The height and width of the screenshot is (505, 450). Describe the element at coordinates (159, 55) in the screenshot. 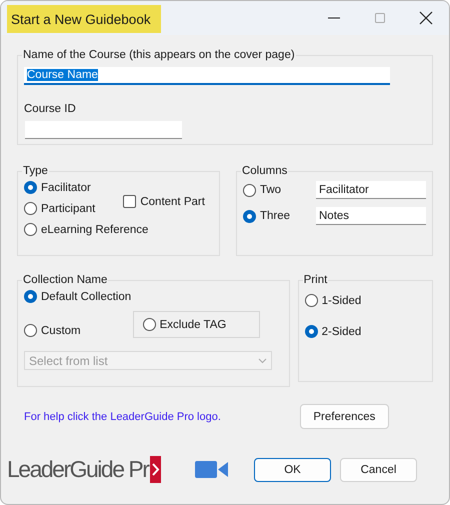

I see `group-label: Name of the Course (this appears on the cover page)` at that location.